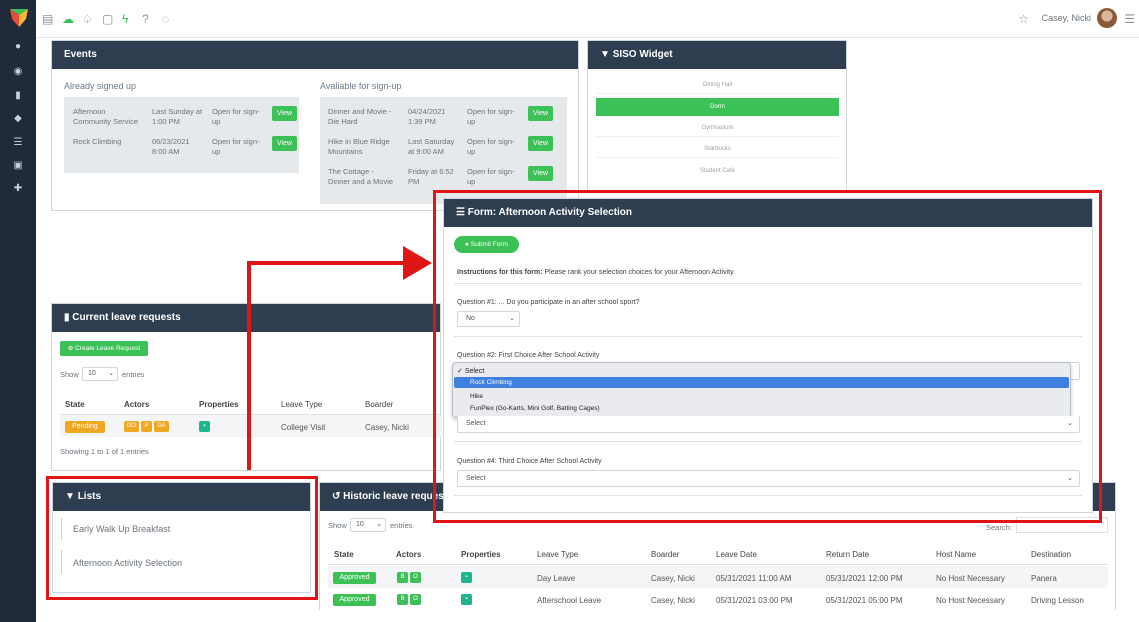 Image resolution: width=1139 pixels, height=622 pixels. What do you see at coordinates (338, 496) in the screenshot?
I see `history-icon: ↺` at bounding box center [338, 496].